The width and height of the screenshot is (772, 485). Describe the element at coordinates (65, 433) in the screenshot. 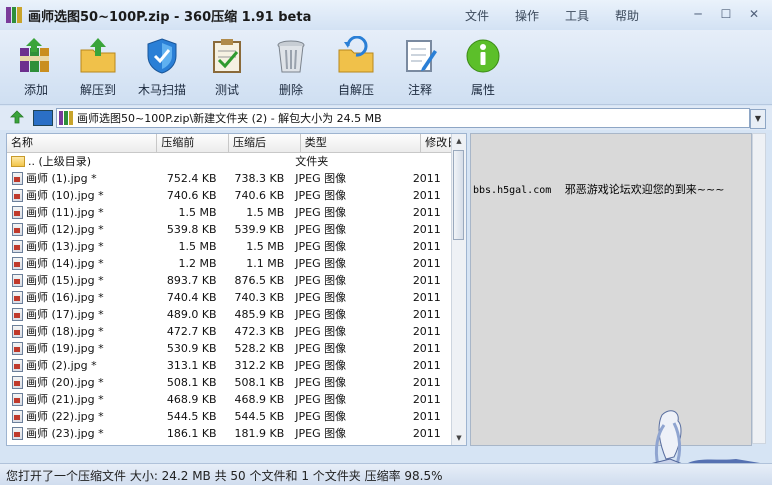

I see `file-name: 画师 (23).jpg *` at that location.